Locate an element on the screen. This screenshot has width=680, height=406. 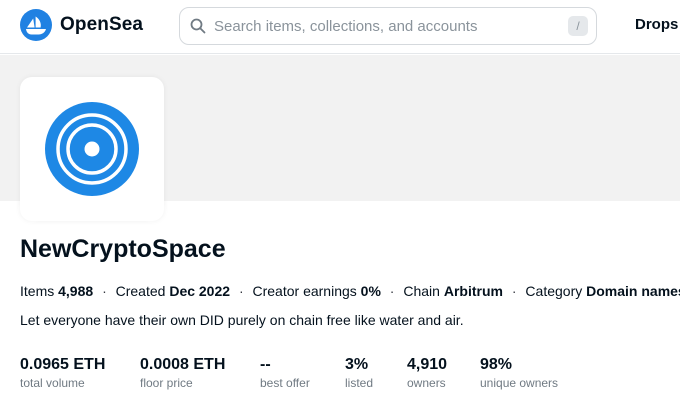
collection-avatar is located at coordinates (92, 149).